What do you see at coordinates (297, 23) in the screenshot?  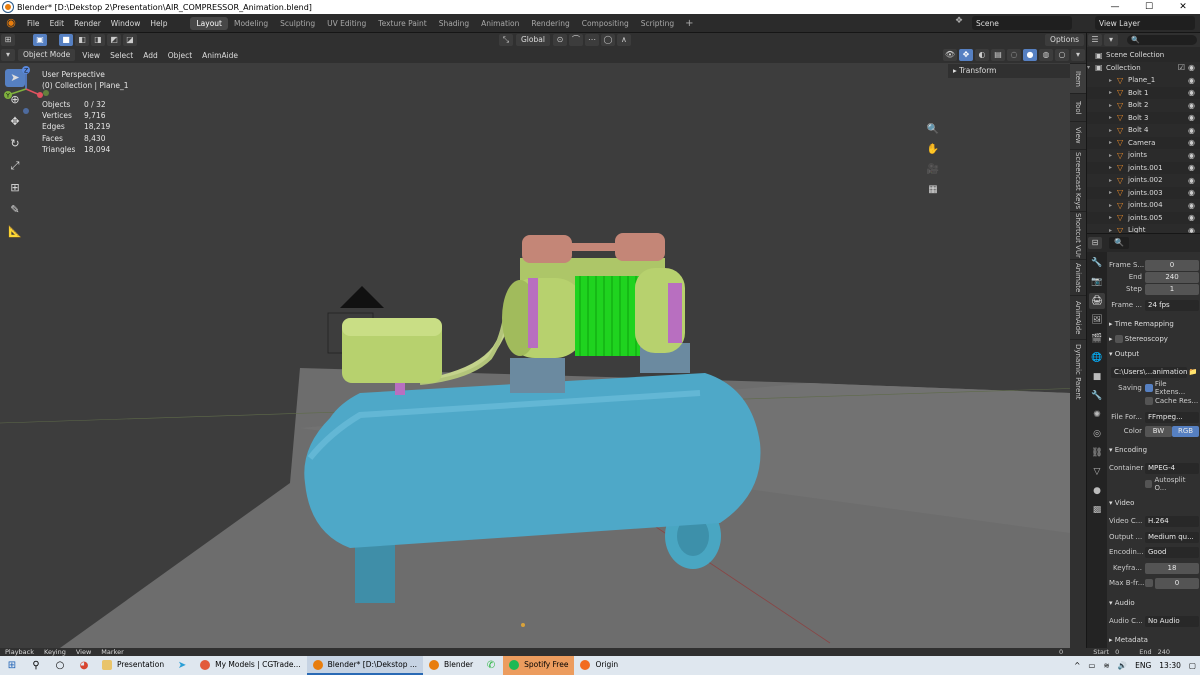 I see `tab-sculpting: Sculpting` at bounding box center [297, 23].